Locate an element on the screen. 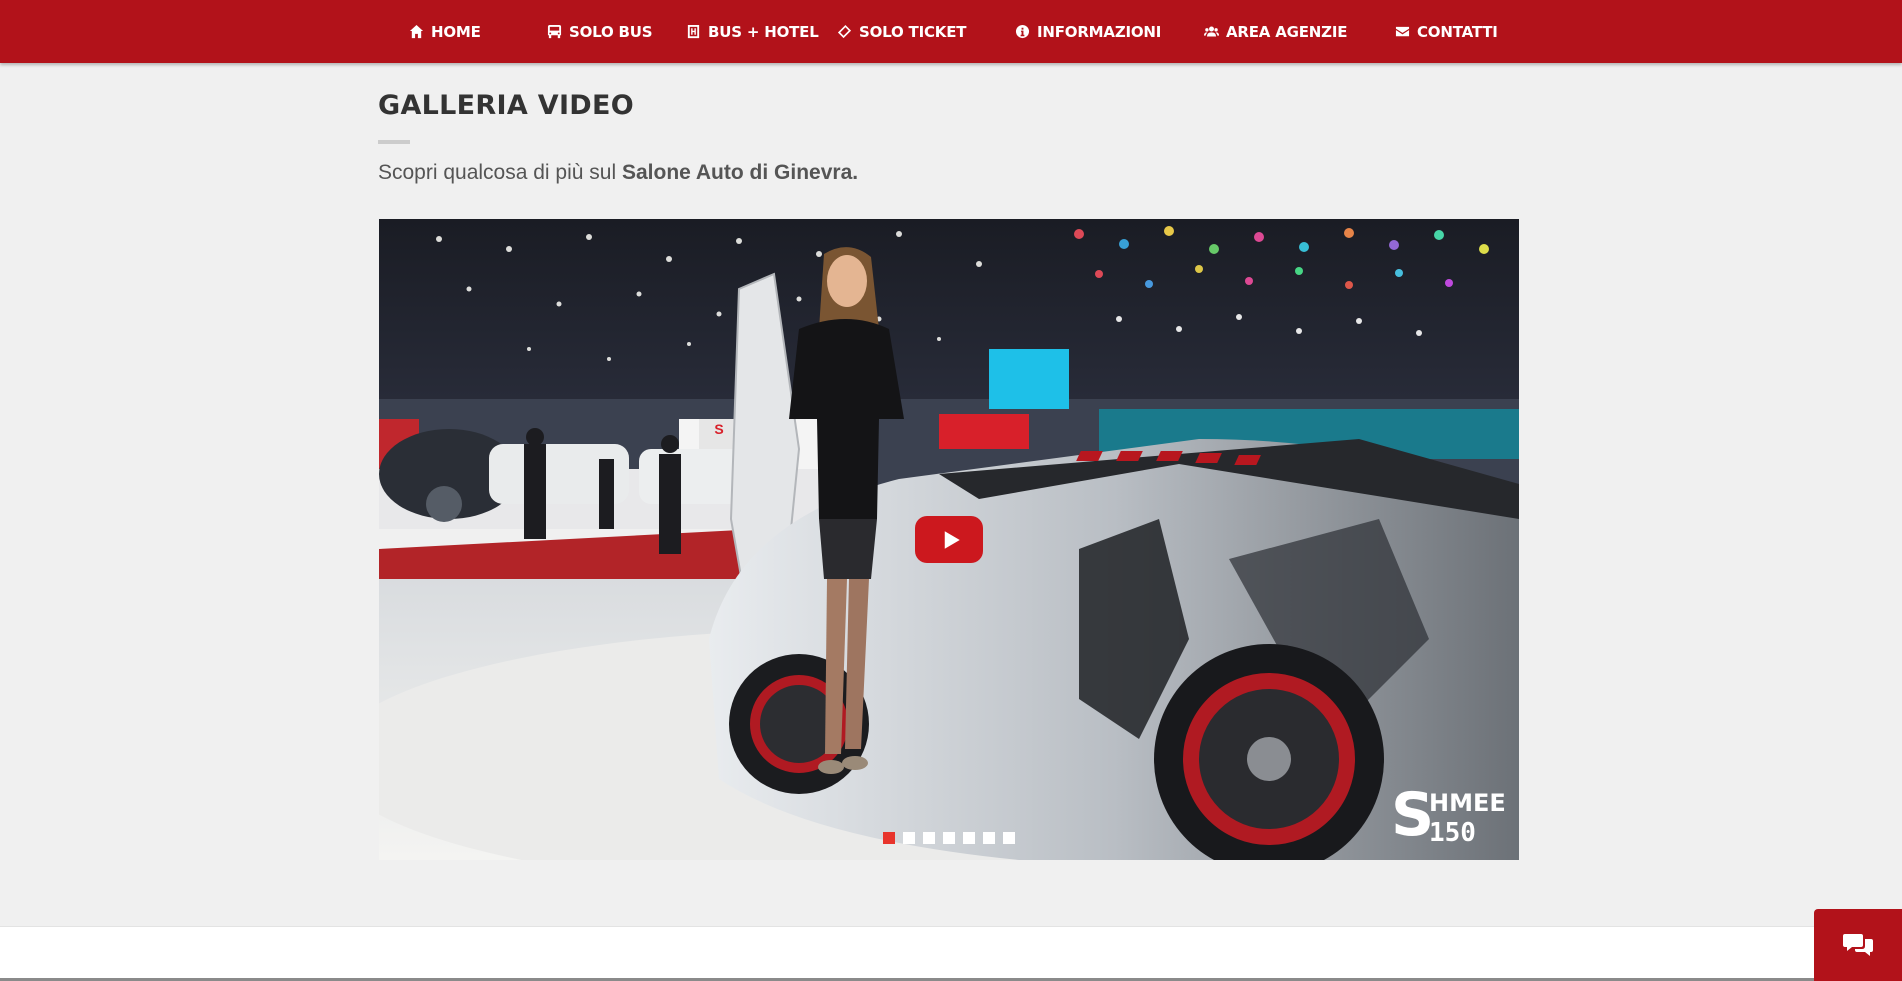 Image resolution: width=1902 pixels, height=981 pixels. nav-item-label: INFORMAZIONI is located at coordinates (1099, 31).